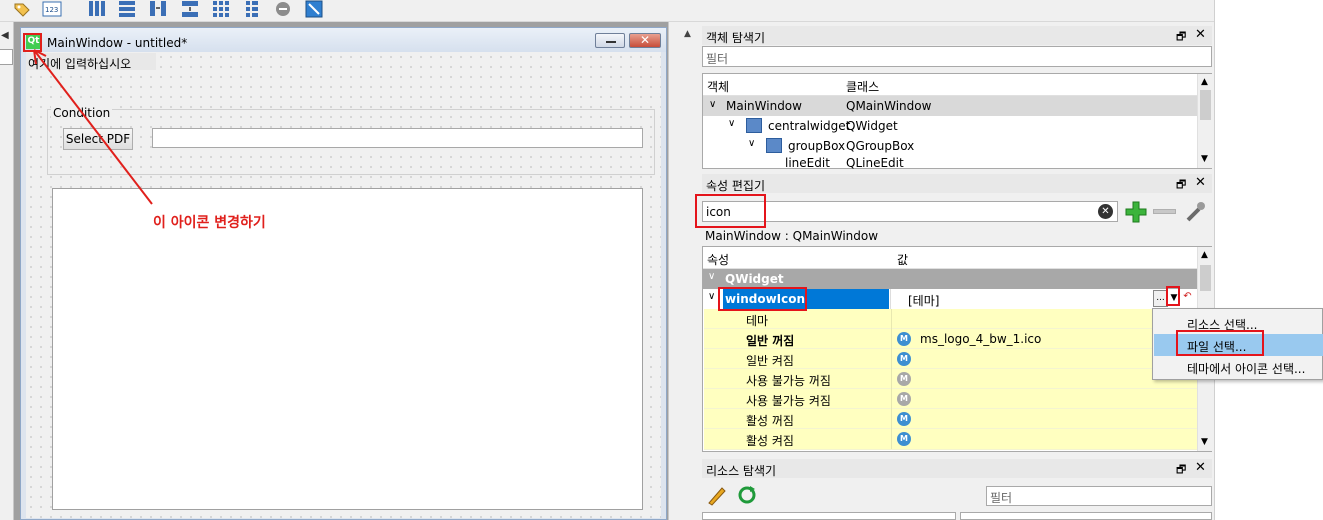  I want to click on edit-resources-icon, so click(717, 495).